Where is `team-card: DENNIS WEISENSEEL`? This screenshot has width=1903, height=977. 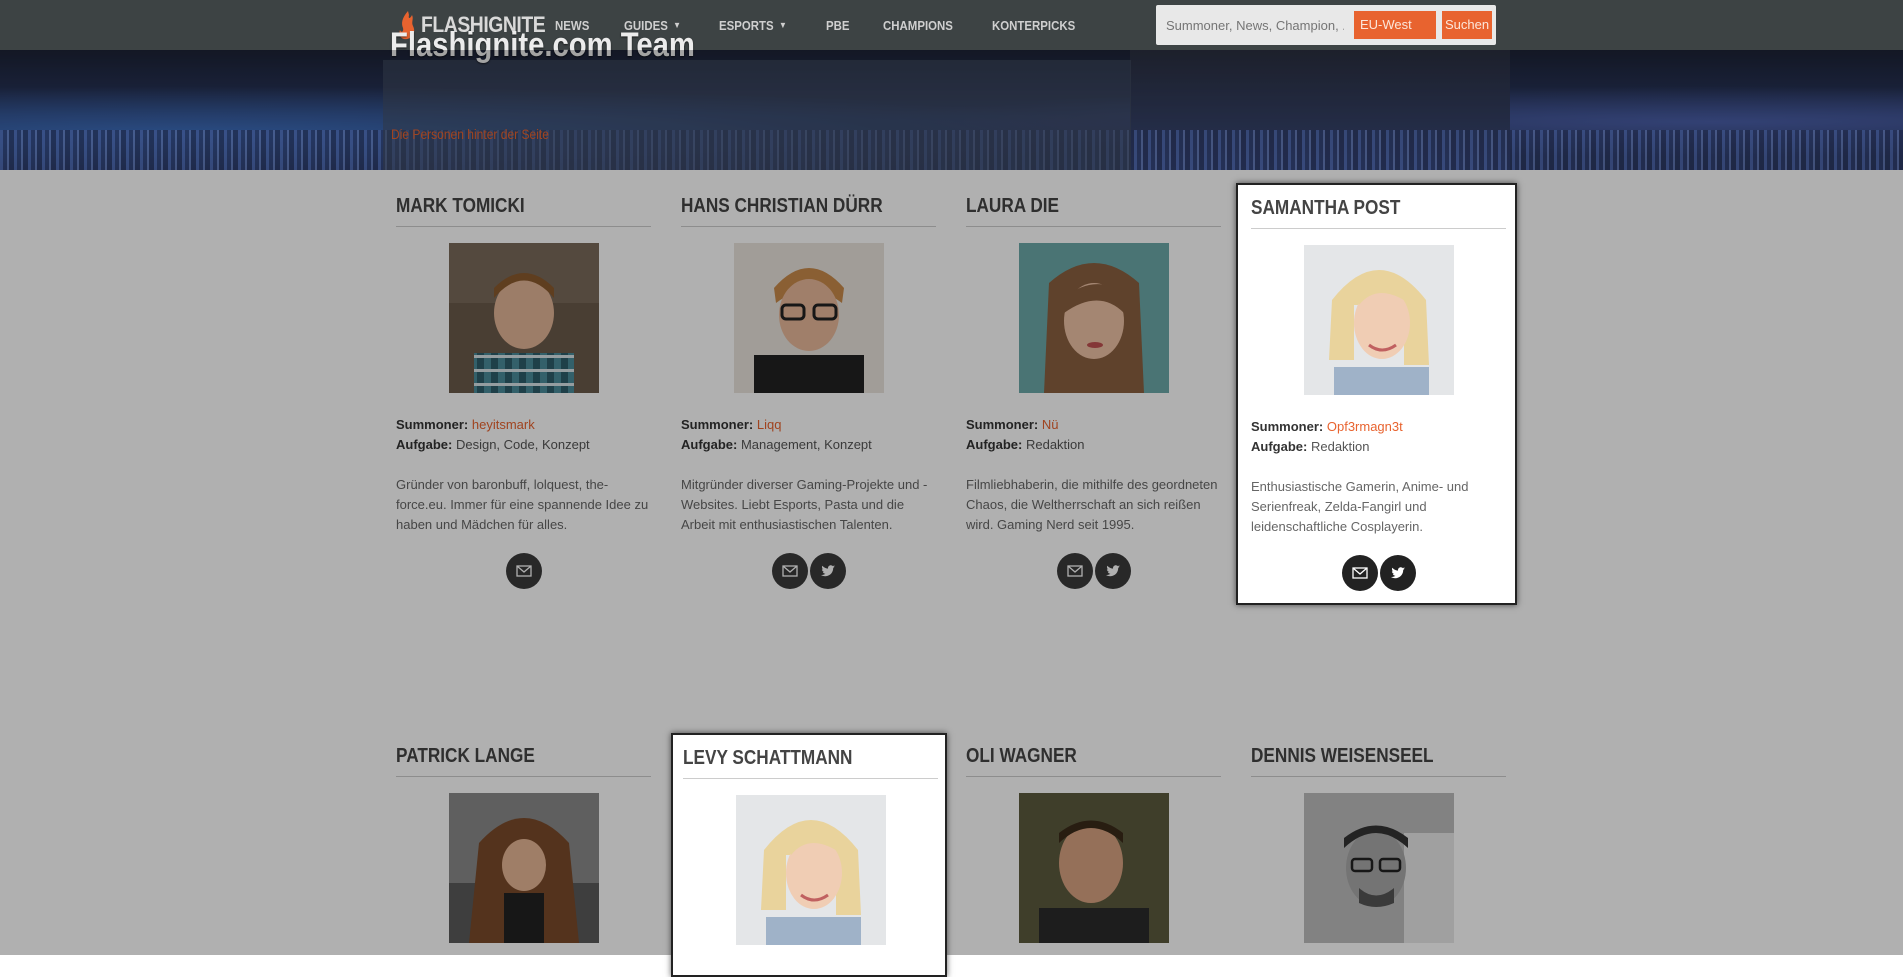
team-card: DENNIS WEISENSEEL is located at coordinates (1378, 843).